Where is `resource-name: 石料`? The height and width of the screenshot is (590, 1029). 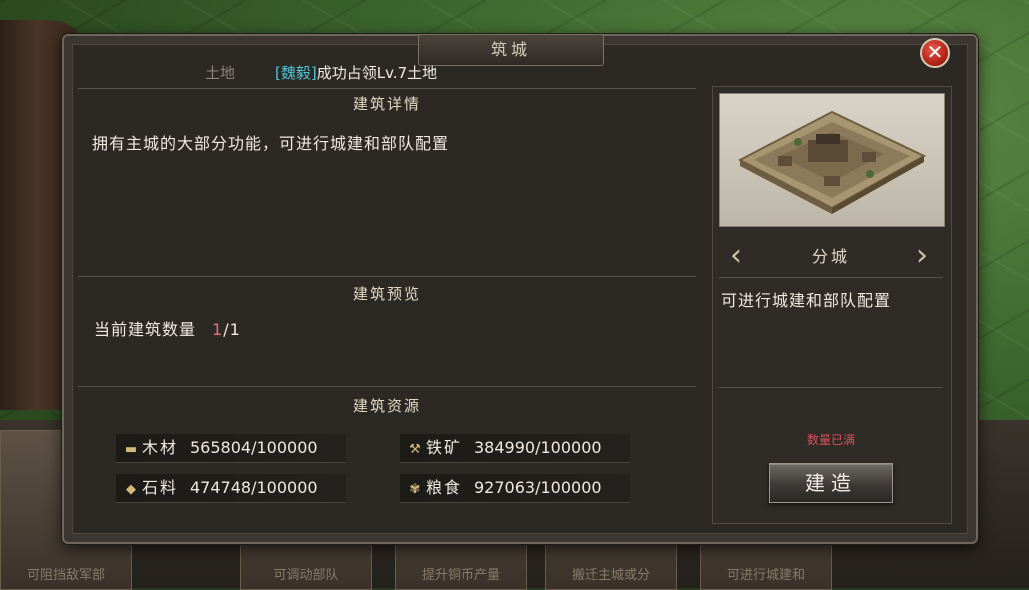
resource-name: 石料 is located at coordinates (160, 487).